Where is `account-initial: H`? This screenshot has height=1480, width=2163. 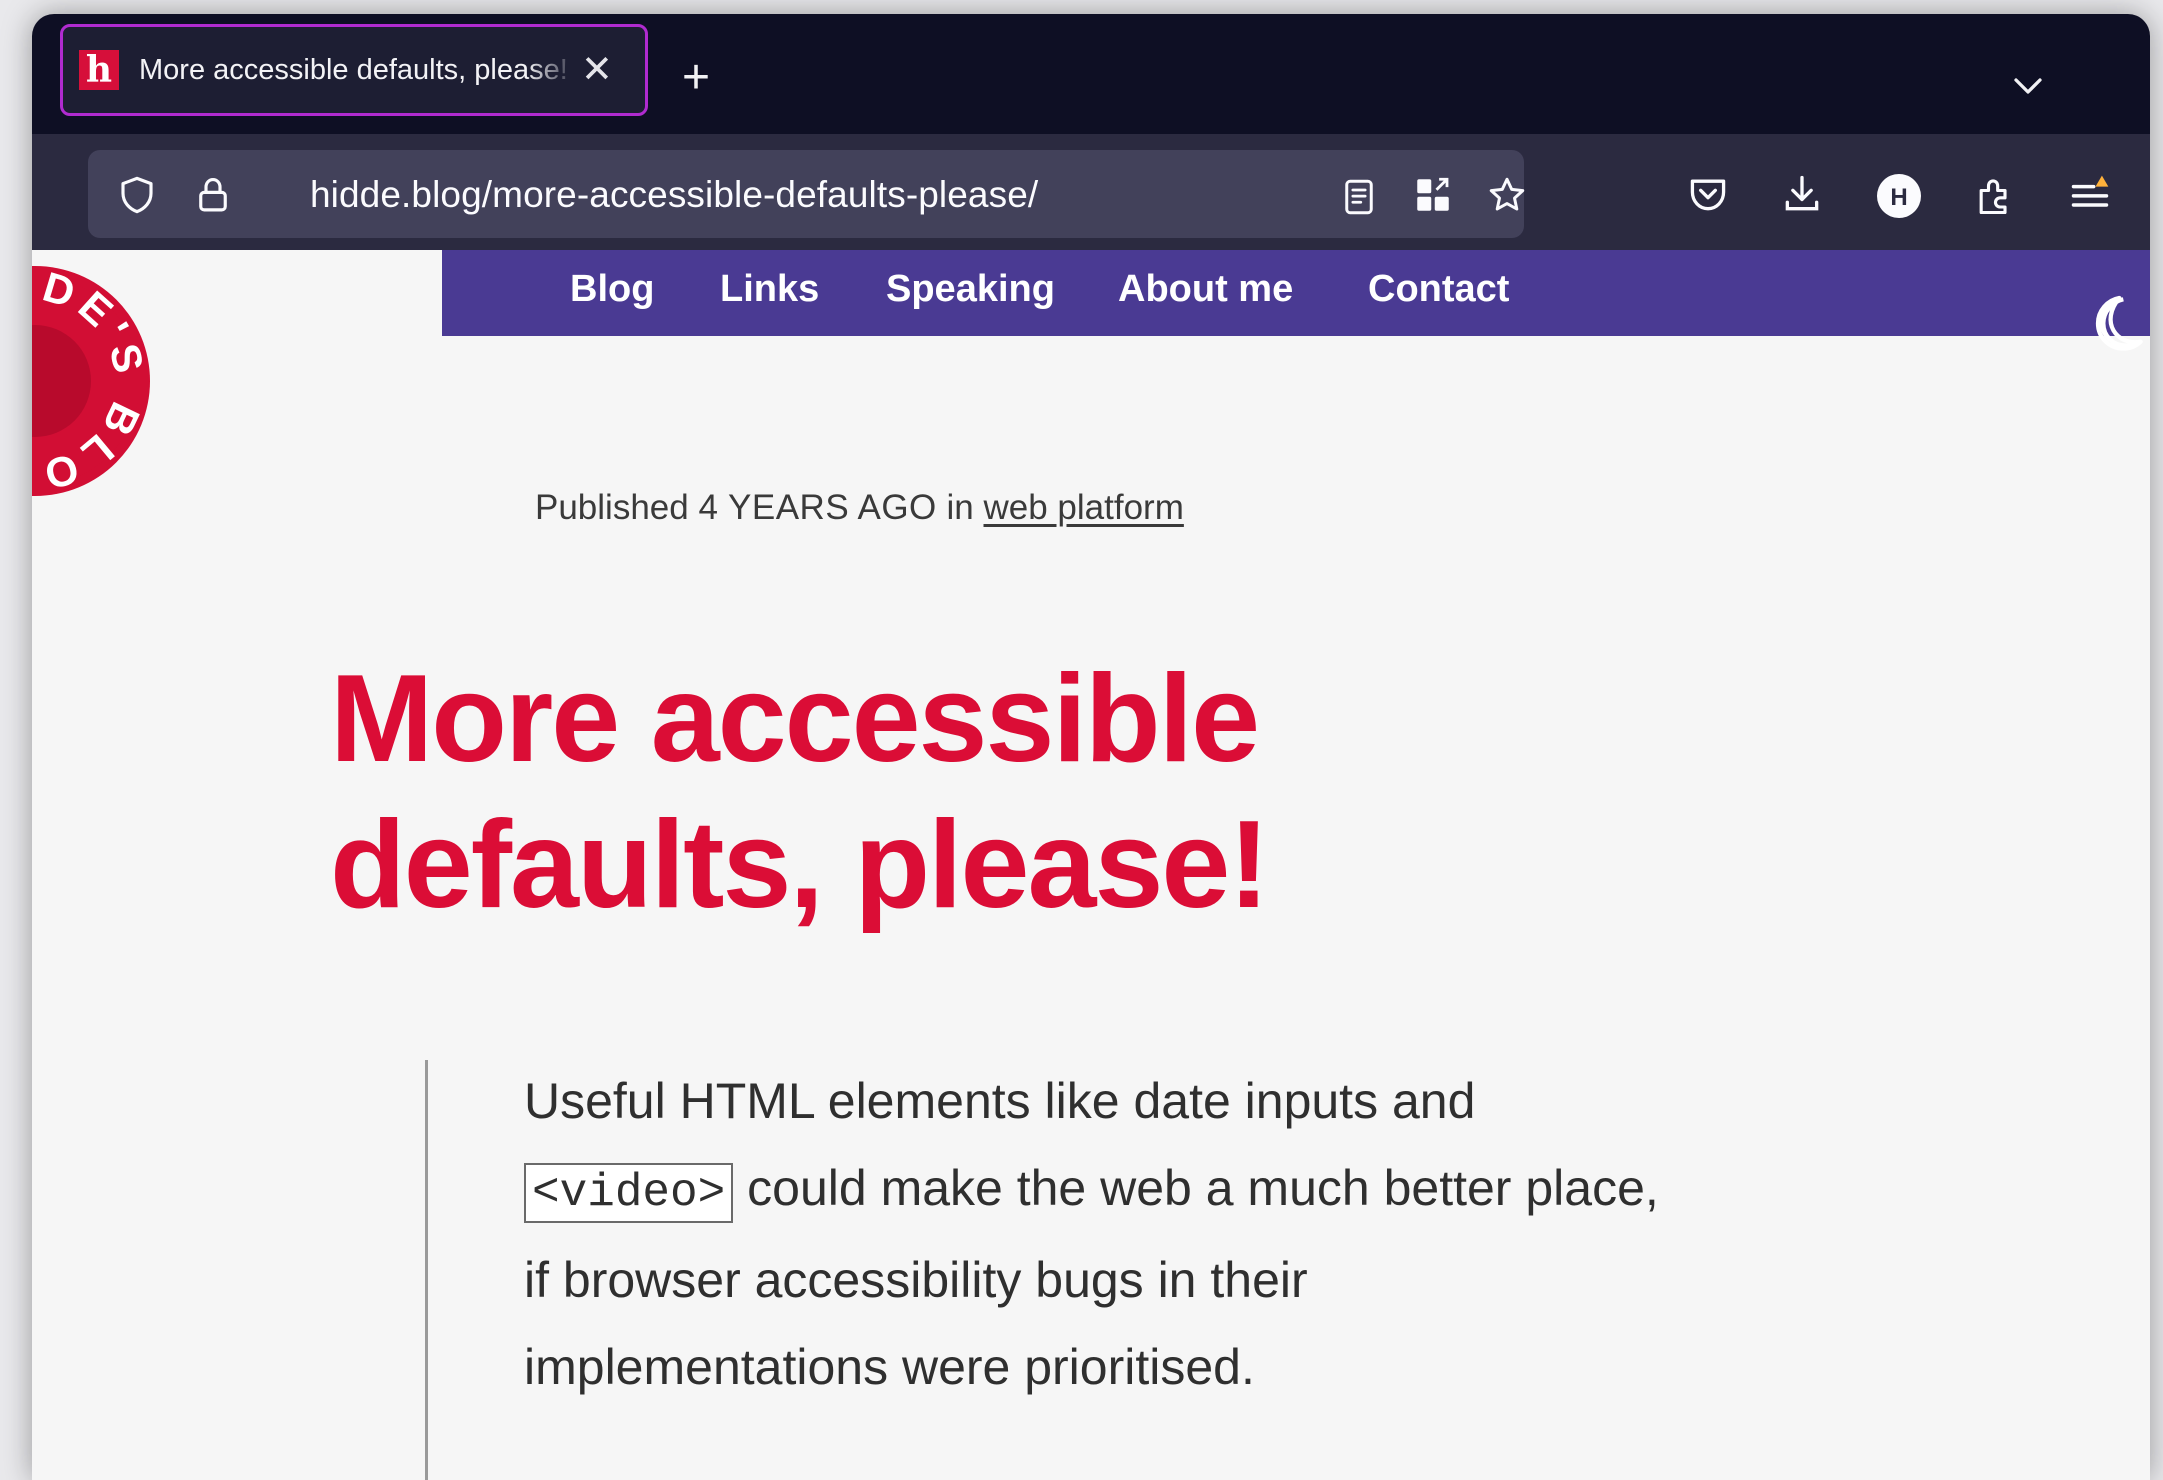
account-initial: H is located at coordinates (1898, 197).